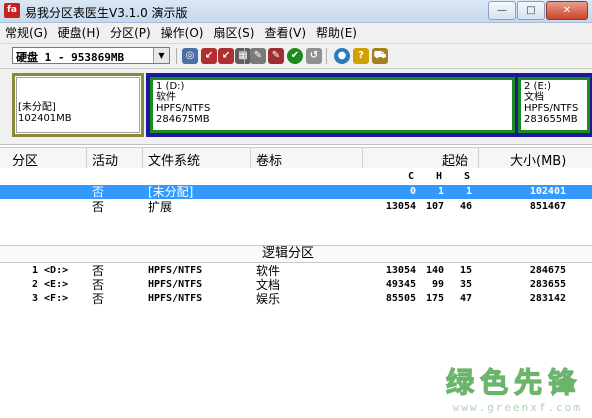  I want to click on cell-label: 文档, so click(268, 285).